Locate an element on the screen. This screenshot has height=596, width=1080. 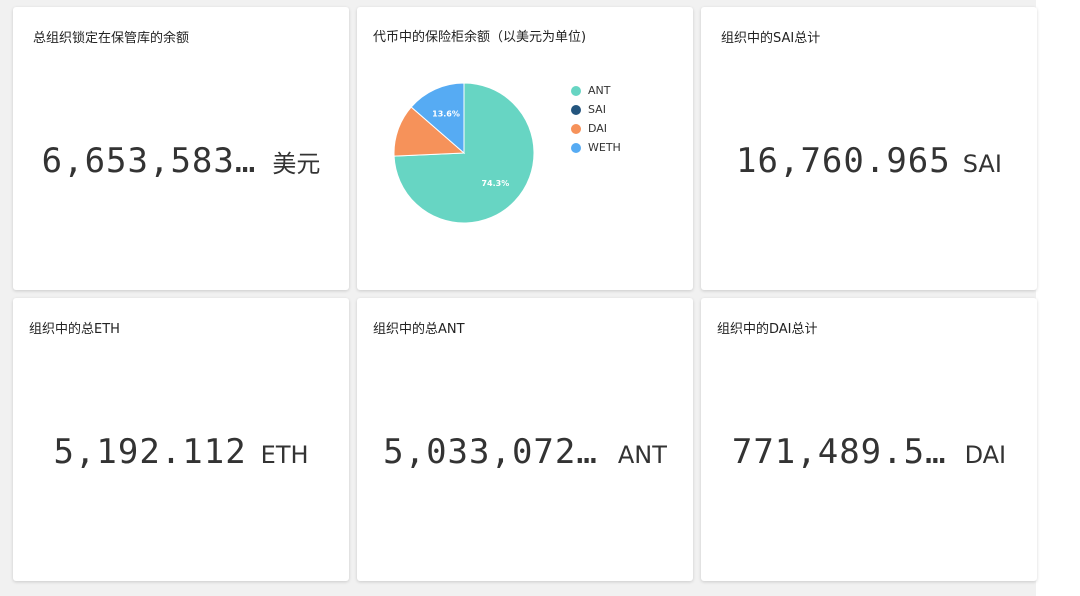
card-total-locked: 总组织锁定在保管库的余额 6,653,583… 美元 is located at coordinates (181, 148).